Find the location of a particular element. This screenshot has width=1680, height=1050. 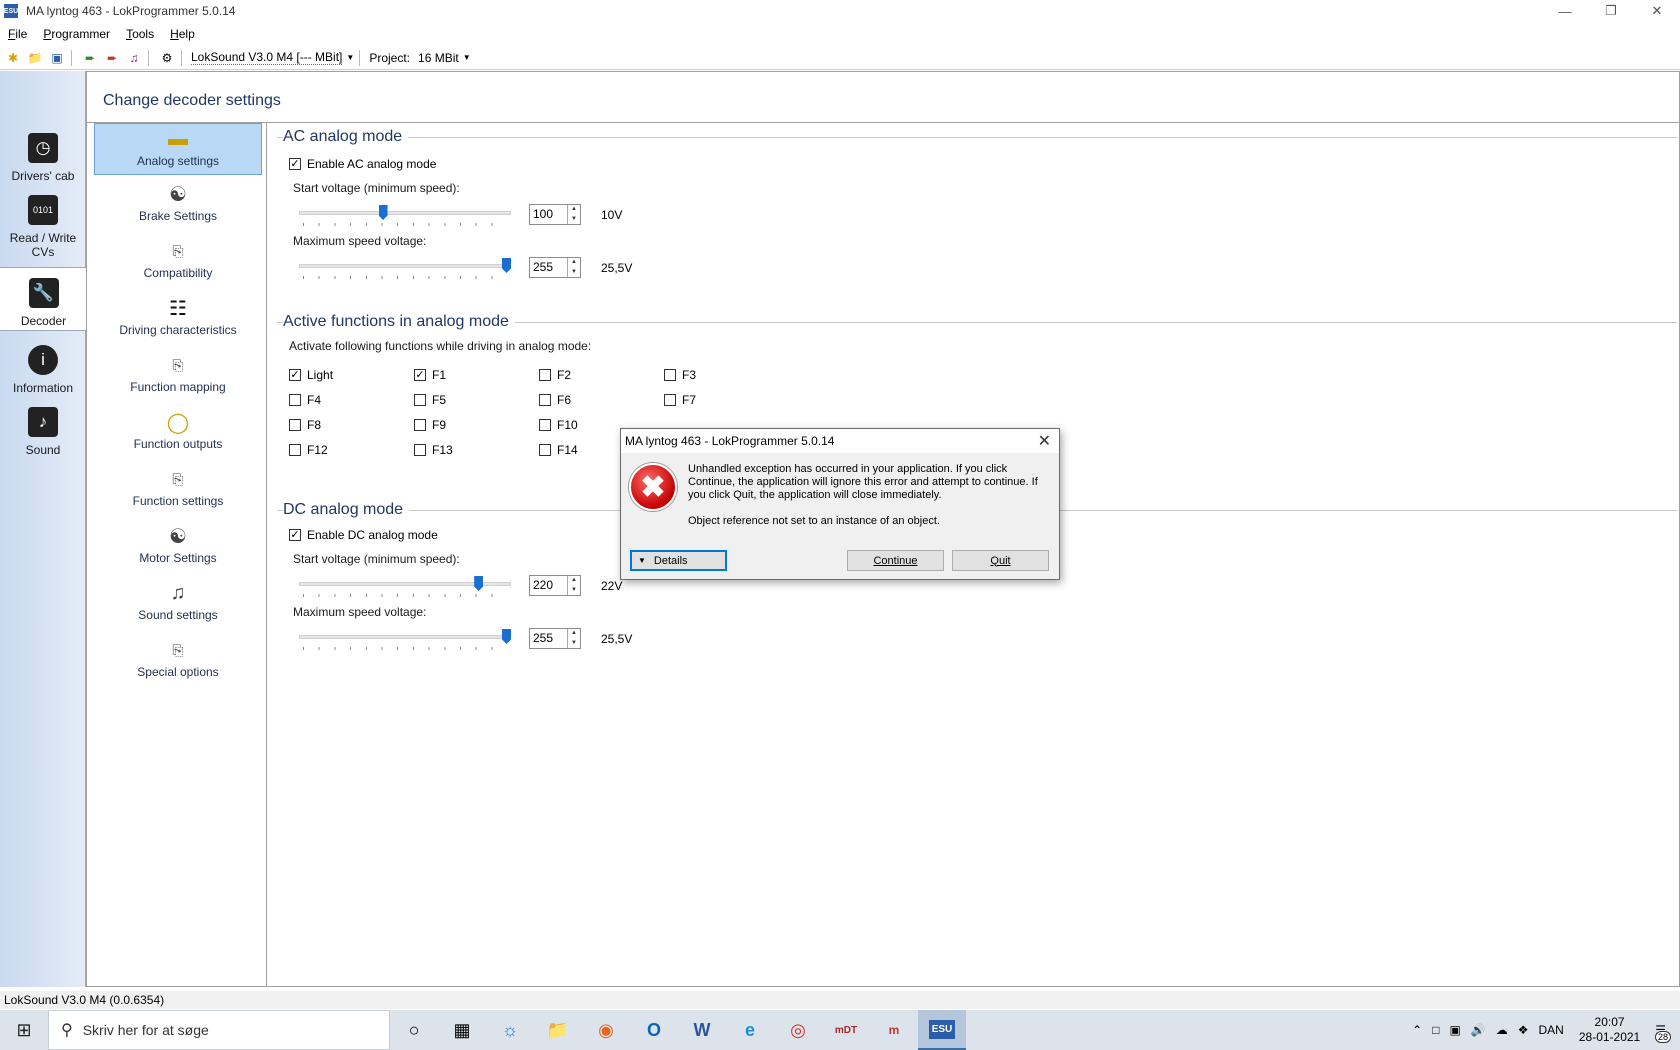

restore-icon: ❐ is located at coordinates (1611, 11).